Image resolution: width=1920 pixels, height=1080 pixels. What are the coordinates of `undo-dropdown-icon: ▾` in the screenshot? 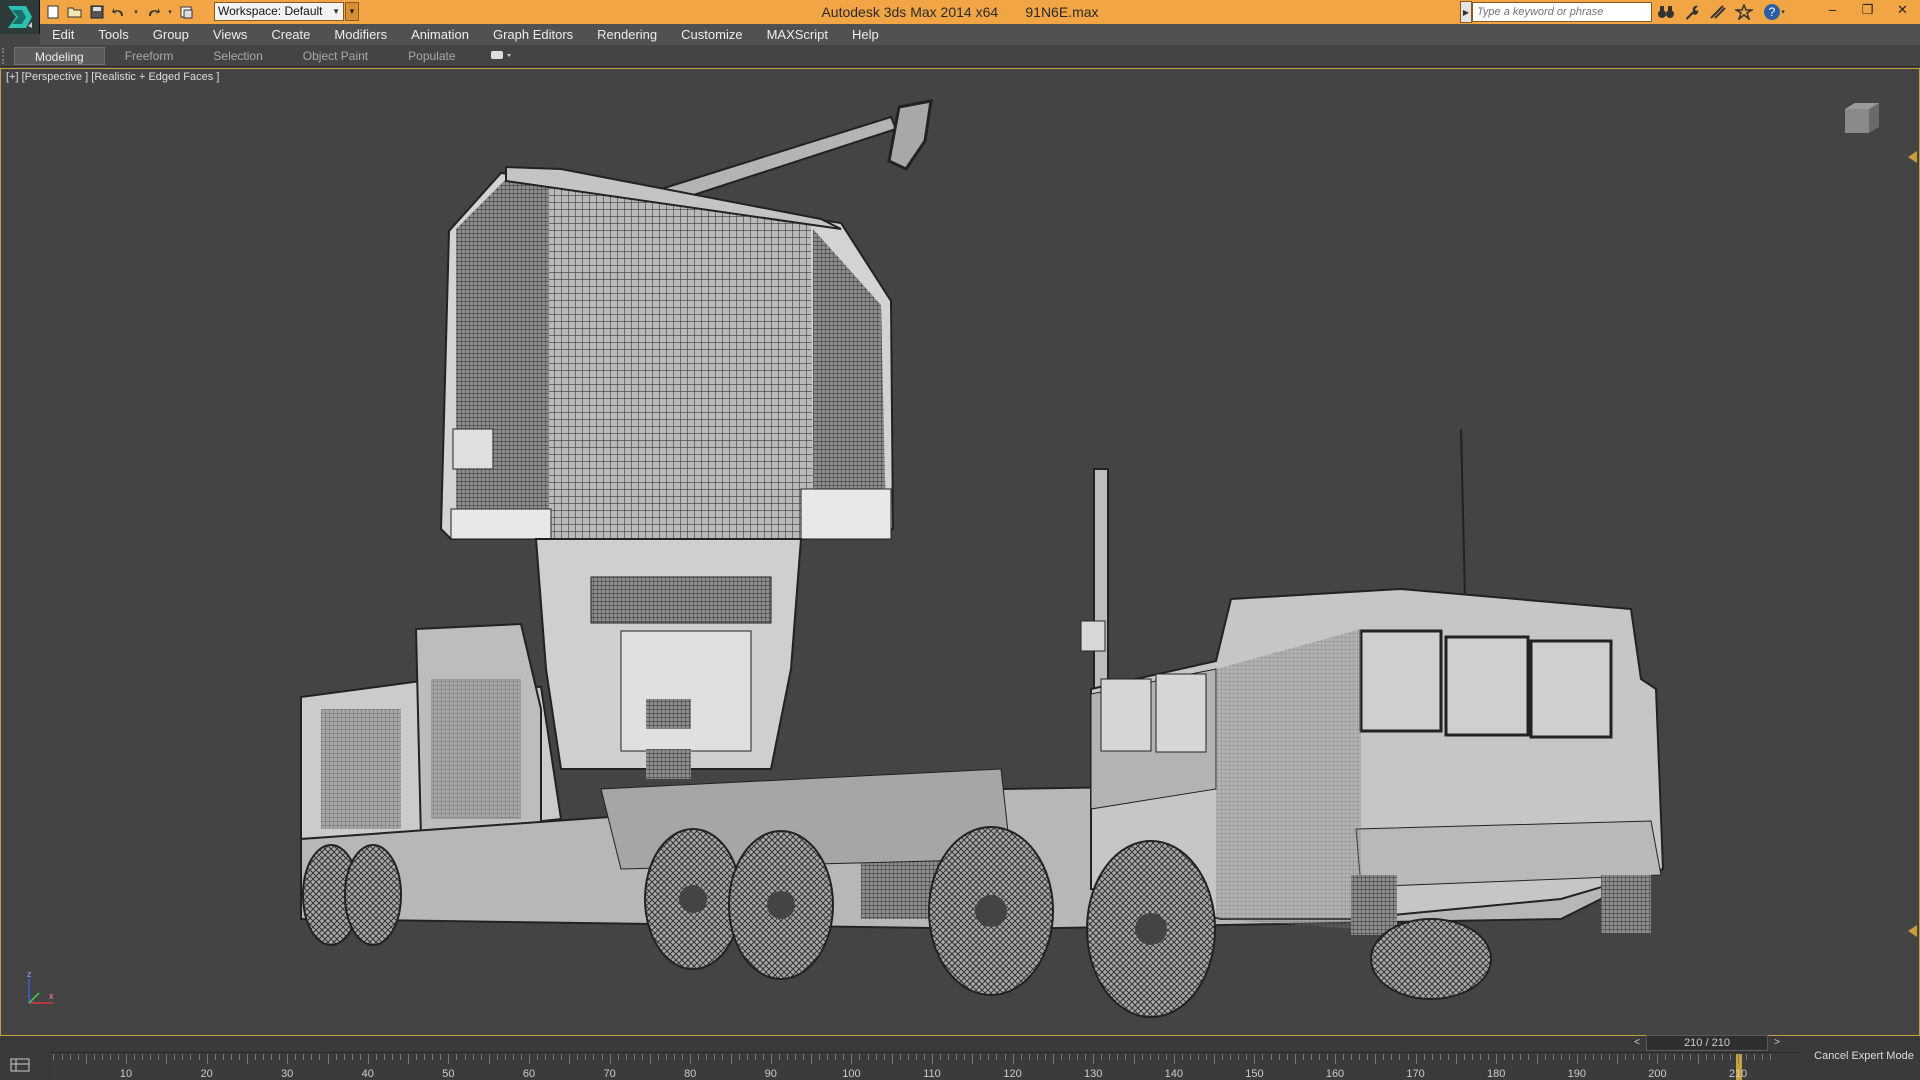 It's located at (136, 12).